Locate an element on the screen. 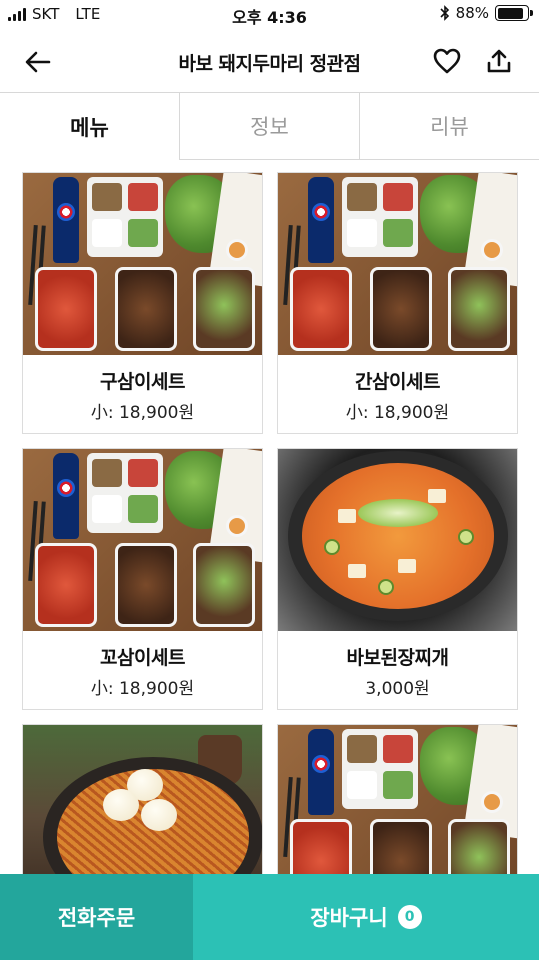 The image size is (539, 960). menu-item: 꼬삼이세트 小: 18,900원 is located at coordinates (142, 579).